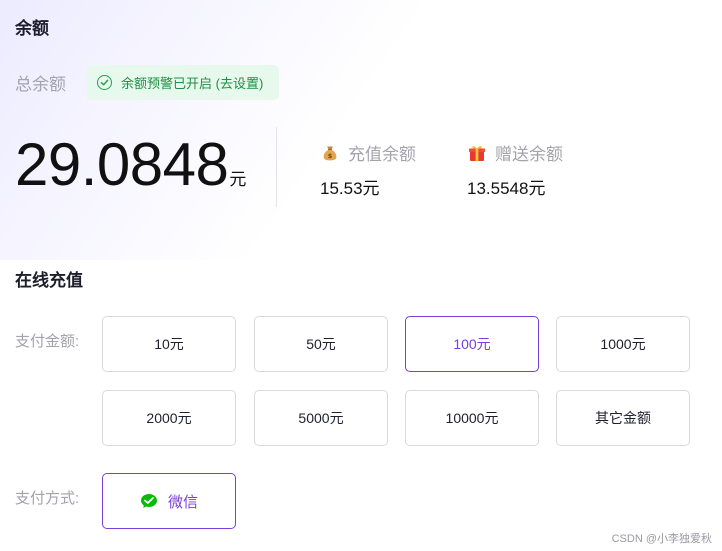 The image size is (722, 551). I want to click on recharge-balance-block: $ 充值余额 15.53元, so click(368, 169).